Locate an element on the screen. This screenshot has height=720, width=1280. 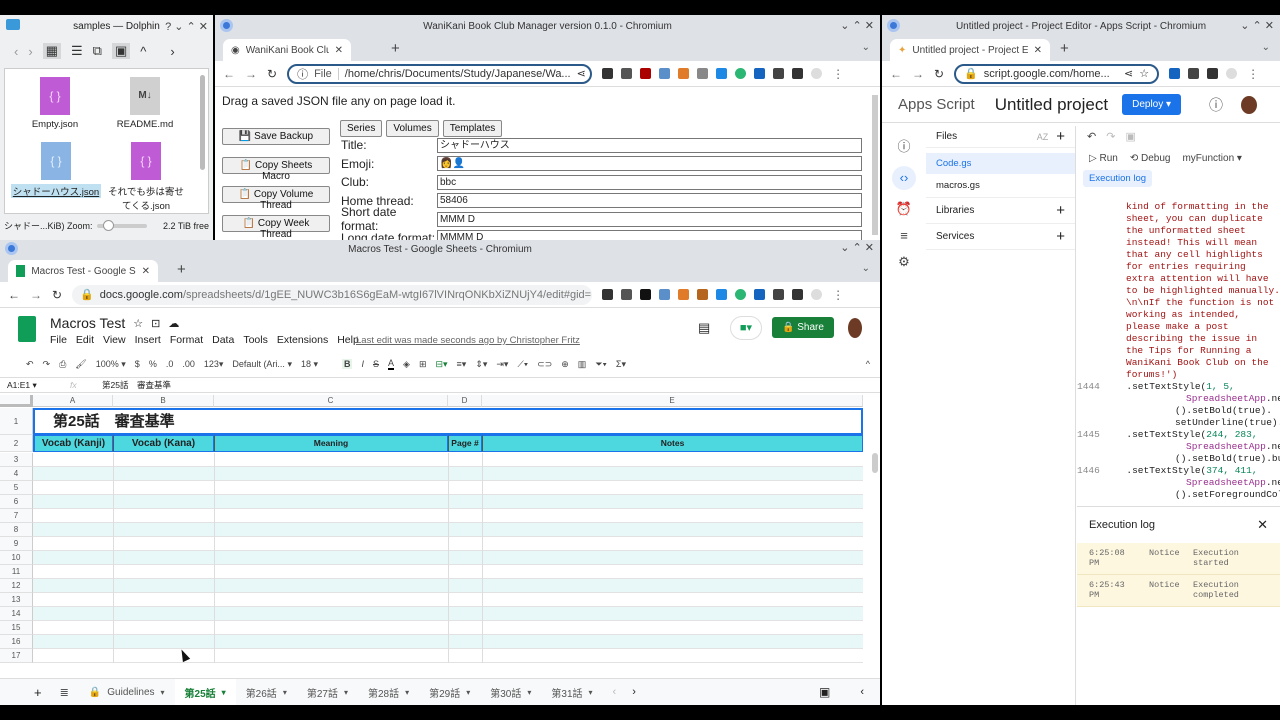
row-header: 14 is located at coordinates (16, 614).